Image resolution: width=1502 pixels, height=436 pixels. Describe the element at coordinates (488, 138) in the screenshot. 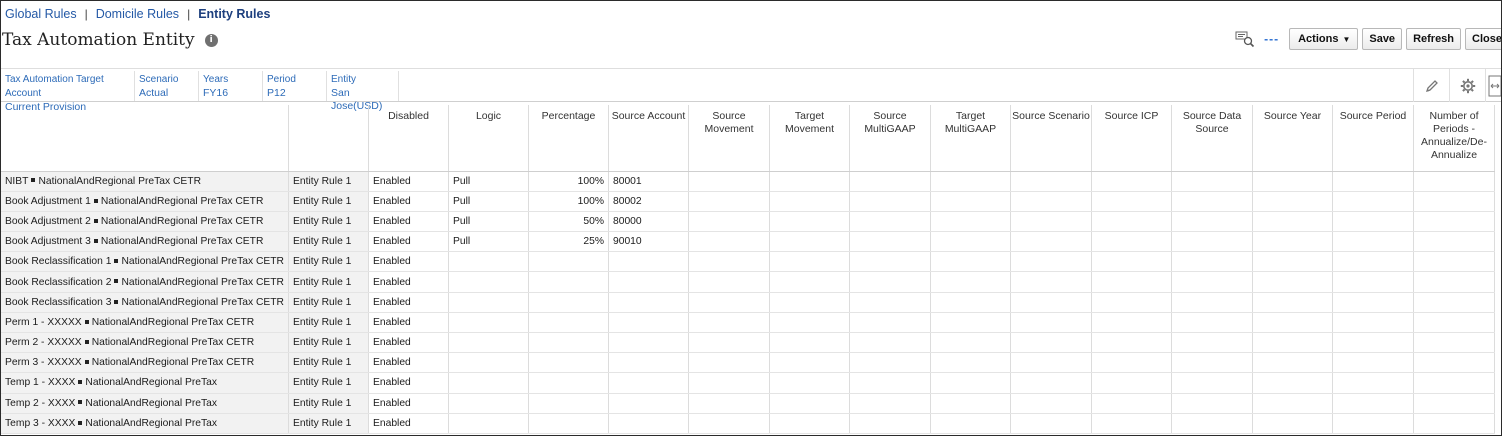

I see `column-header: Logic` at that location.